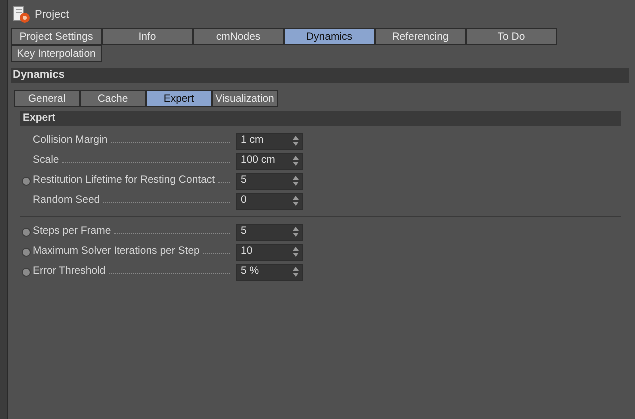 This screenshot has width=635, height=419. I want to click on tab: Project Settings, so click(56, 36).